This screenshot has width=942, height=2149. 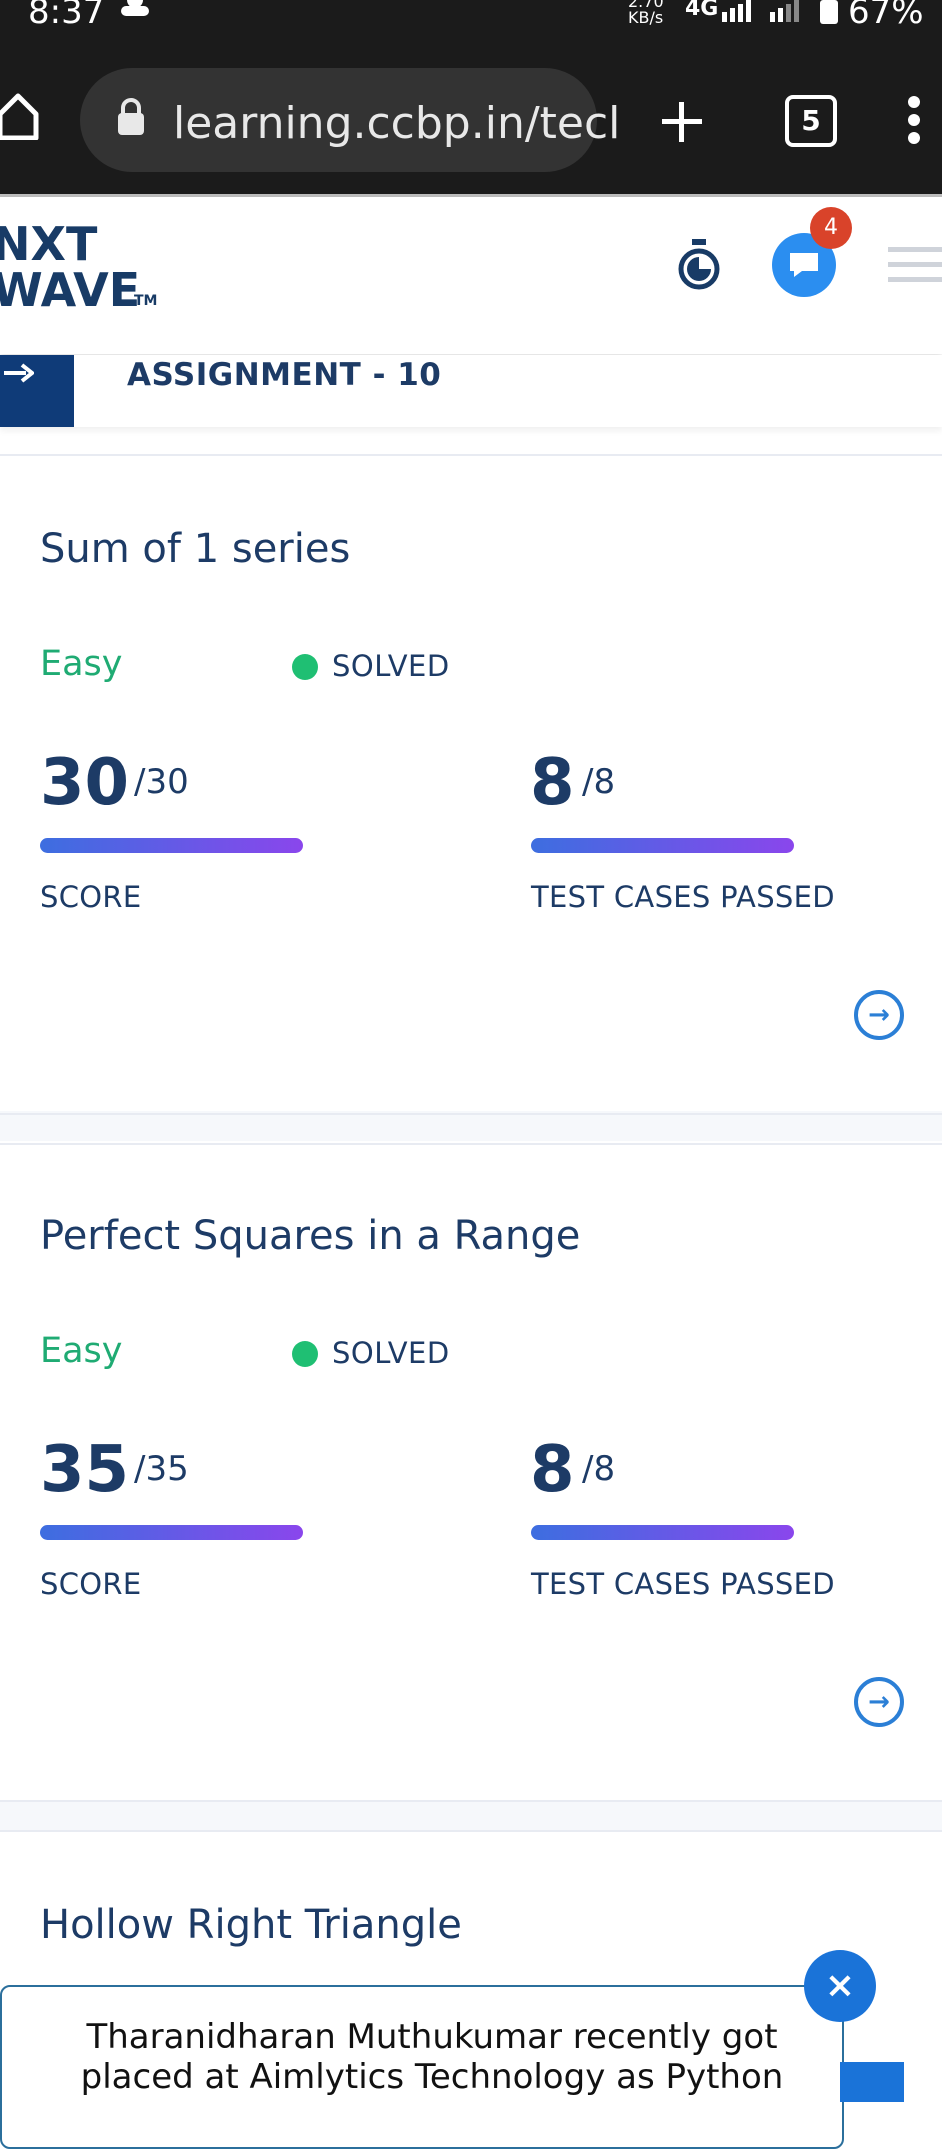 I want to click on question-title: Sum of 1 series, so click(x=195, y=549).